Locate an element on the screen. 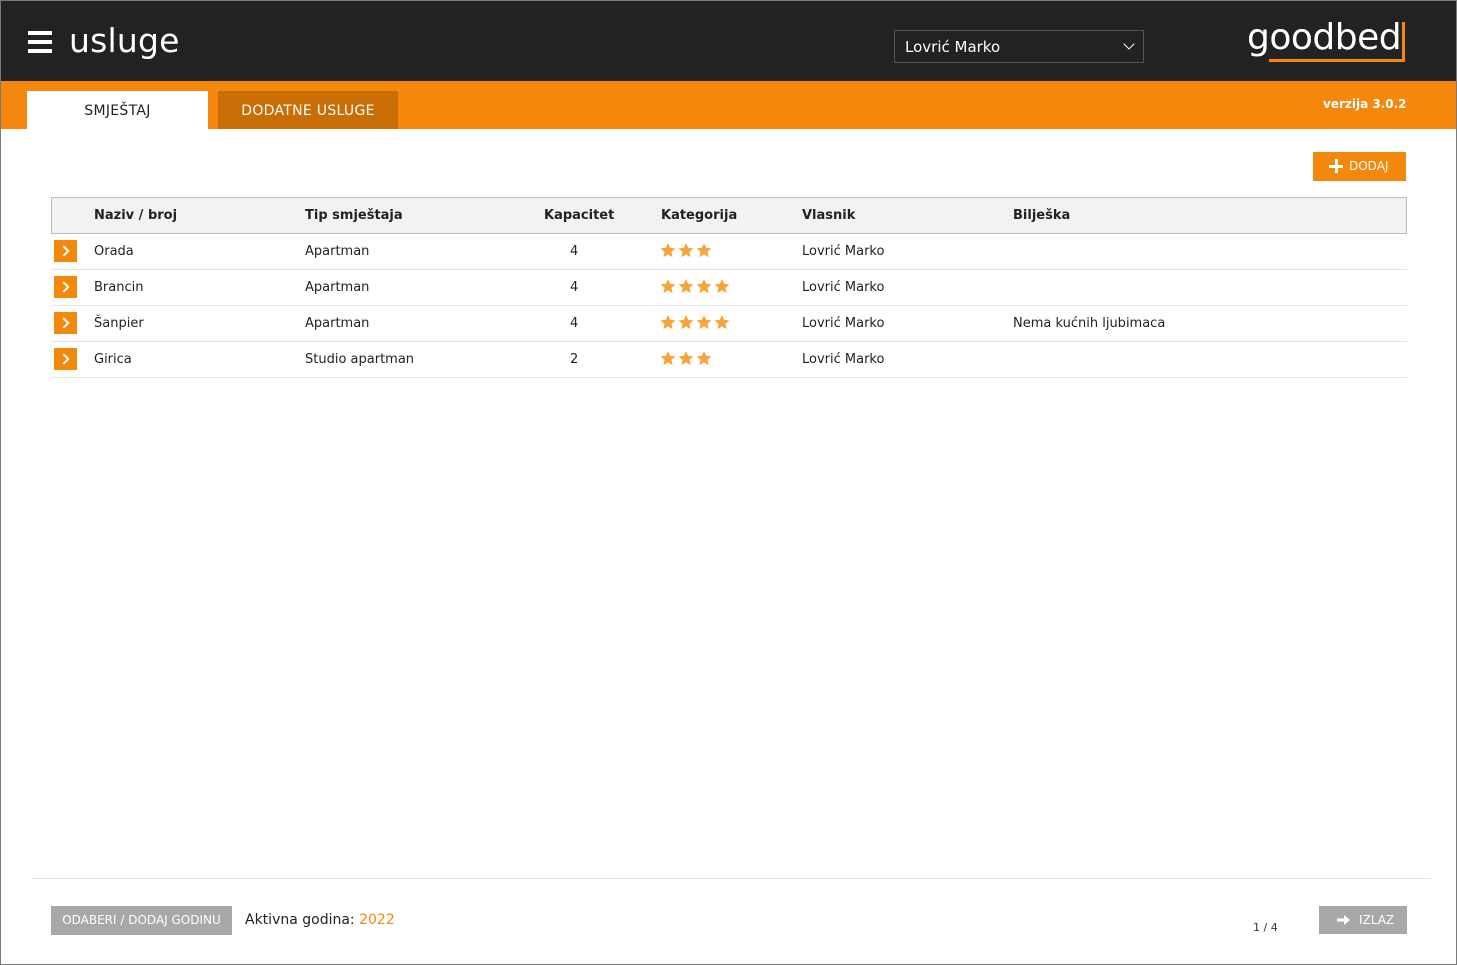 The height and width of the screenshot is (965, 1457). table-row: Girica Studio apartman 2 Lovrić Marko is located at coordinates (729, 360).